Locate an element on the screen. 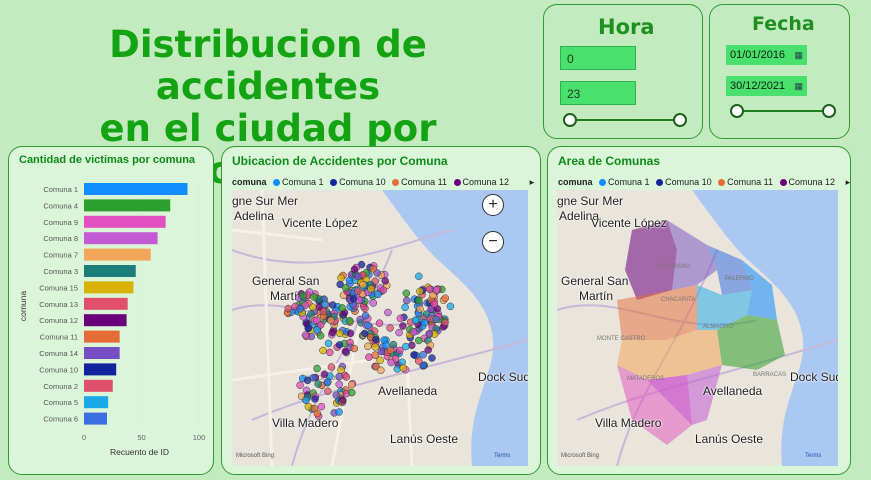 The width and height of the screenshot is (871, 480). fecha-slider-start-handle is located at coordinates (737, 111).